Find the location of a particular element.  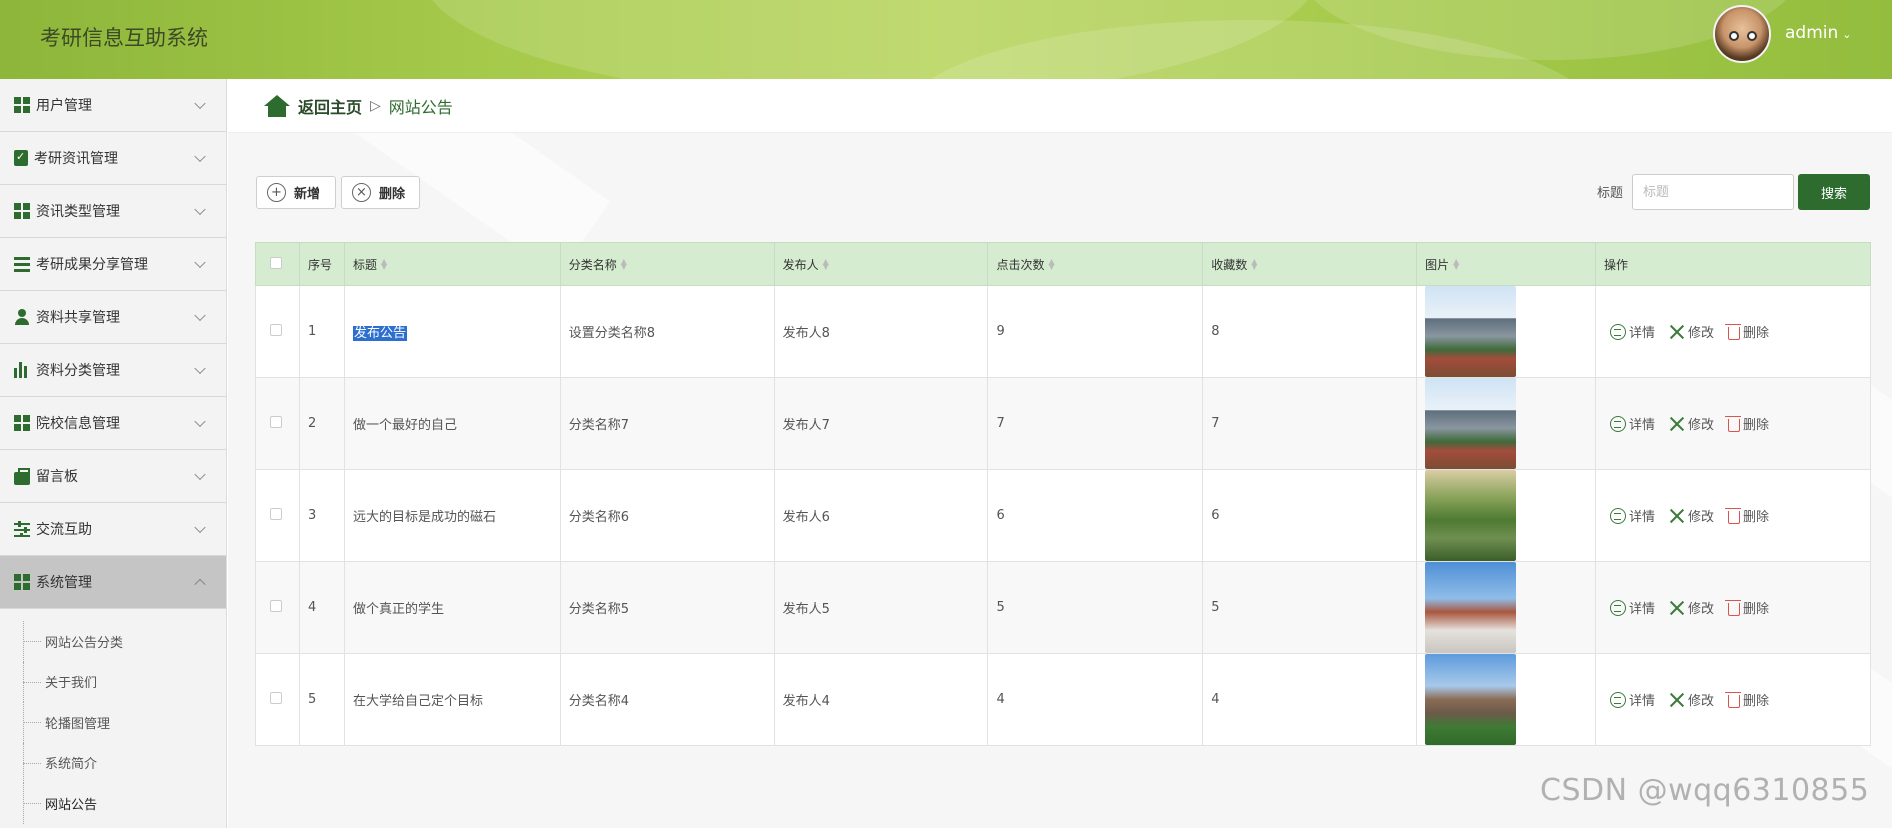

trash-icon is located at coordinates (1733, 423).